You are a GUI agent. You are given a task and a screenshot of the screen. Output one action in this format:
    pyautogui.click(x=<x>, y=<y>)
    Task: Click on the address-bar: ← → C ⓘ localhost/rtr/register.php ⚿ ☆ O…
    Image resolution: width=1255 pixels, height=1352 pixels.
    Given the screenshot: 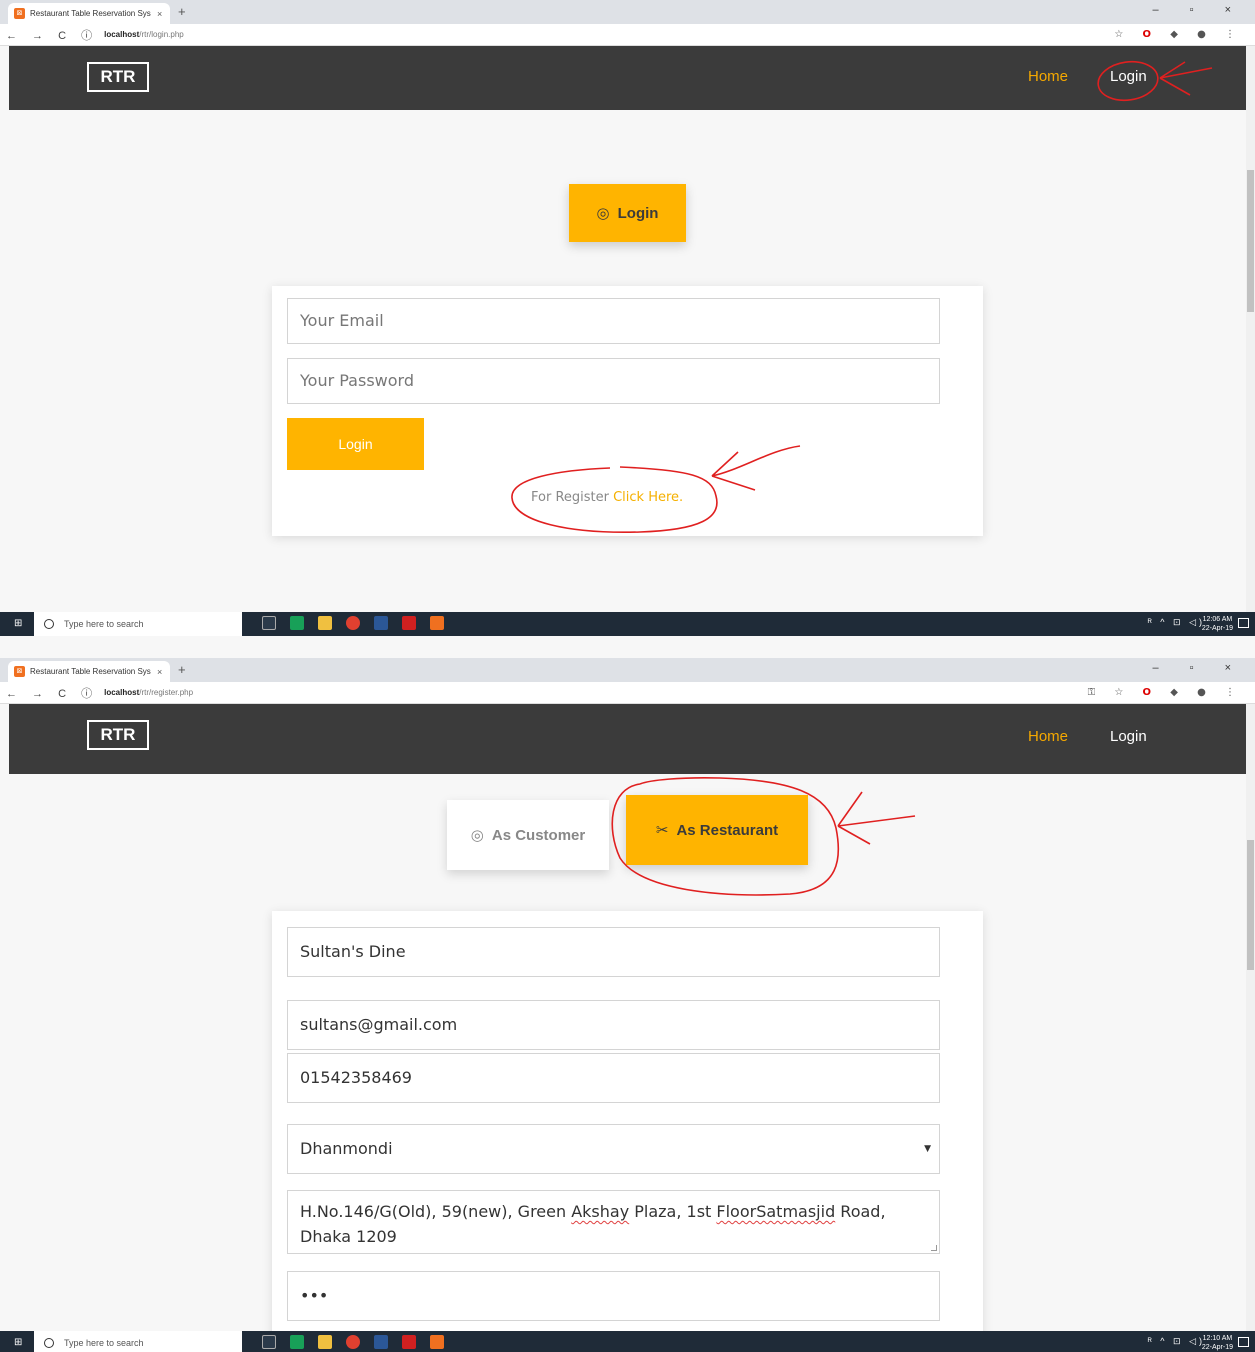 What is the action you would take?
    pyautogui.click(x=627, y=693)
    